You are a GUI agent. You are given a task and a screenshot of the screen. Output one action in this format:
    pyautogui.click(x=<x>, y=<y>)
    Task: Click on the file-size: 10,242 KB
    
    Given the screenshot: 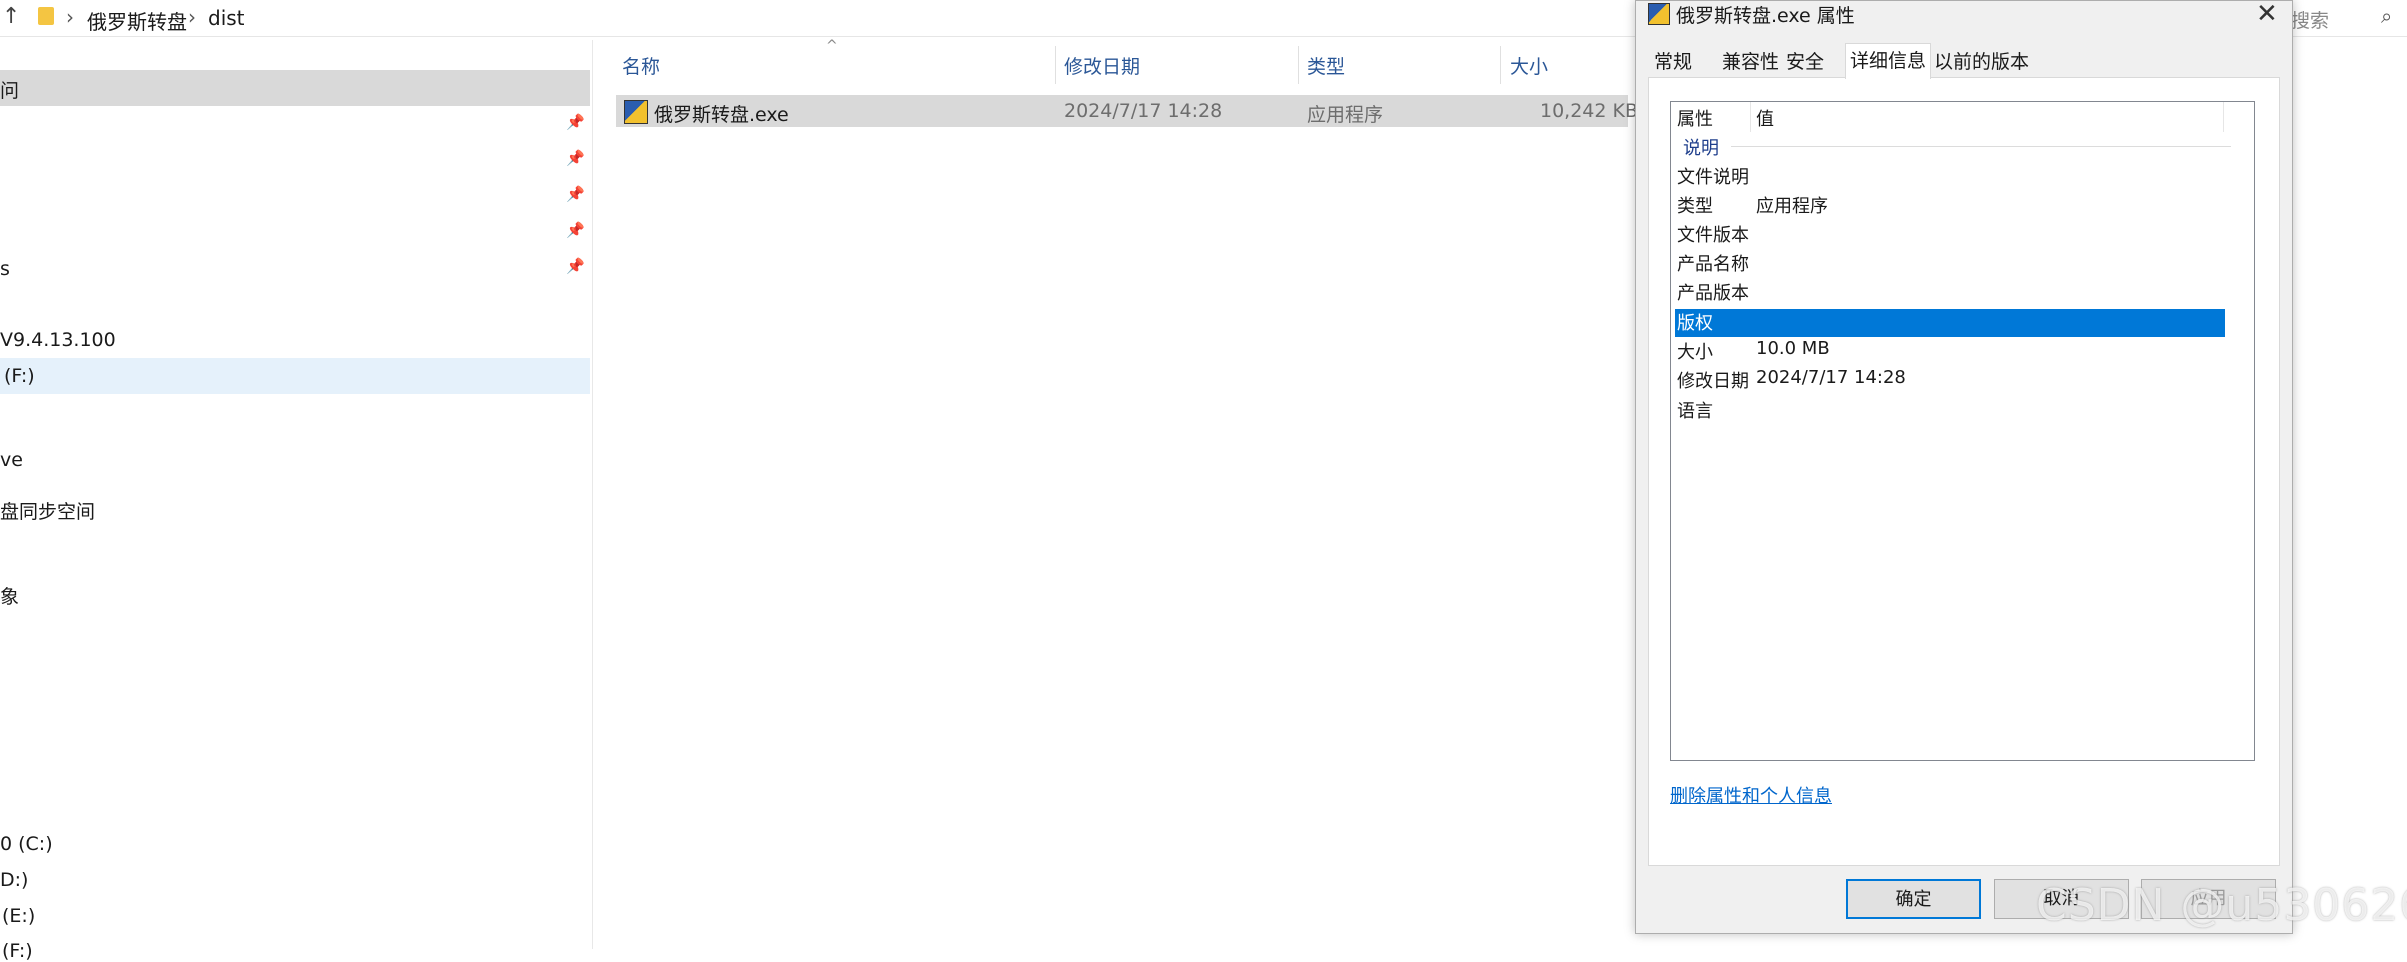 What is the action you would take?
    pyautogui.click(x=1589, y=111)
    